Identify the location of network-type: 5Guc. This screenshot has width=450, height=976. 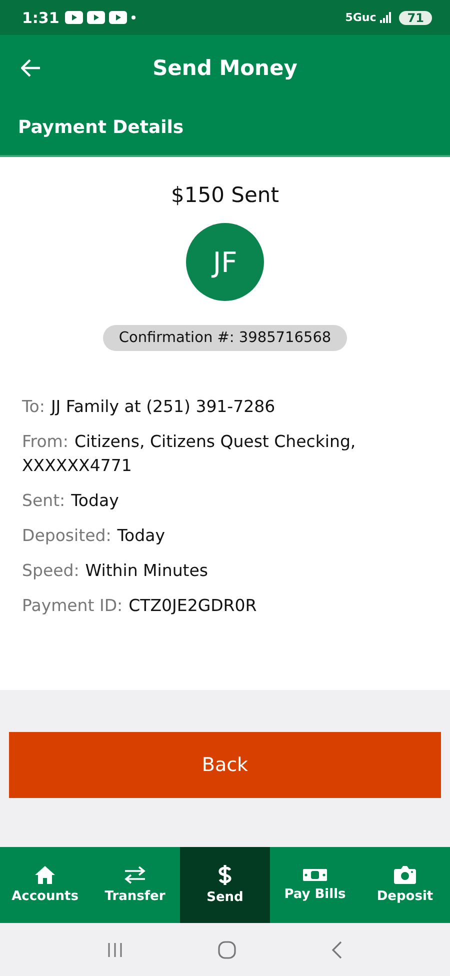
(360, 17).